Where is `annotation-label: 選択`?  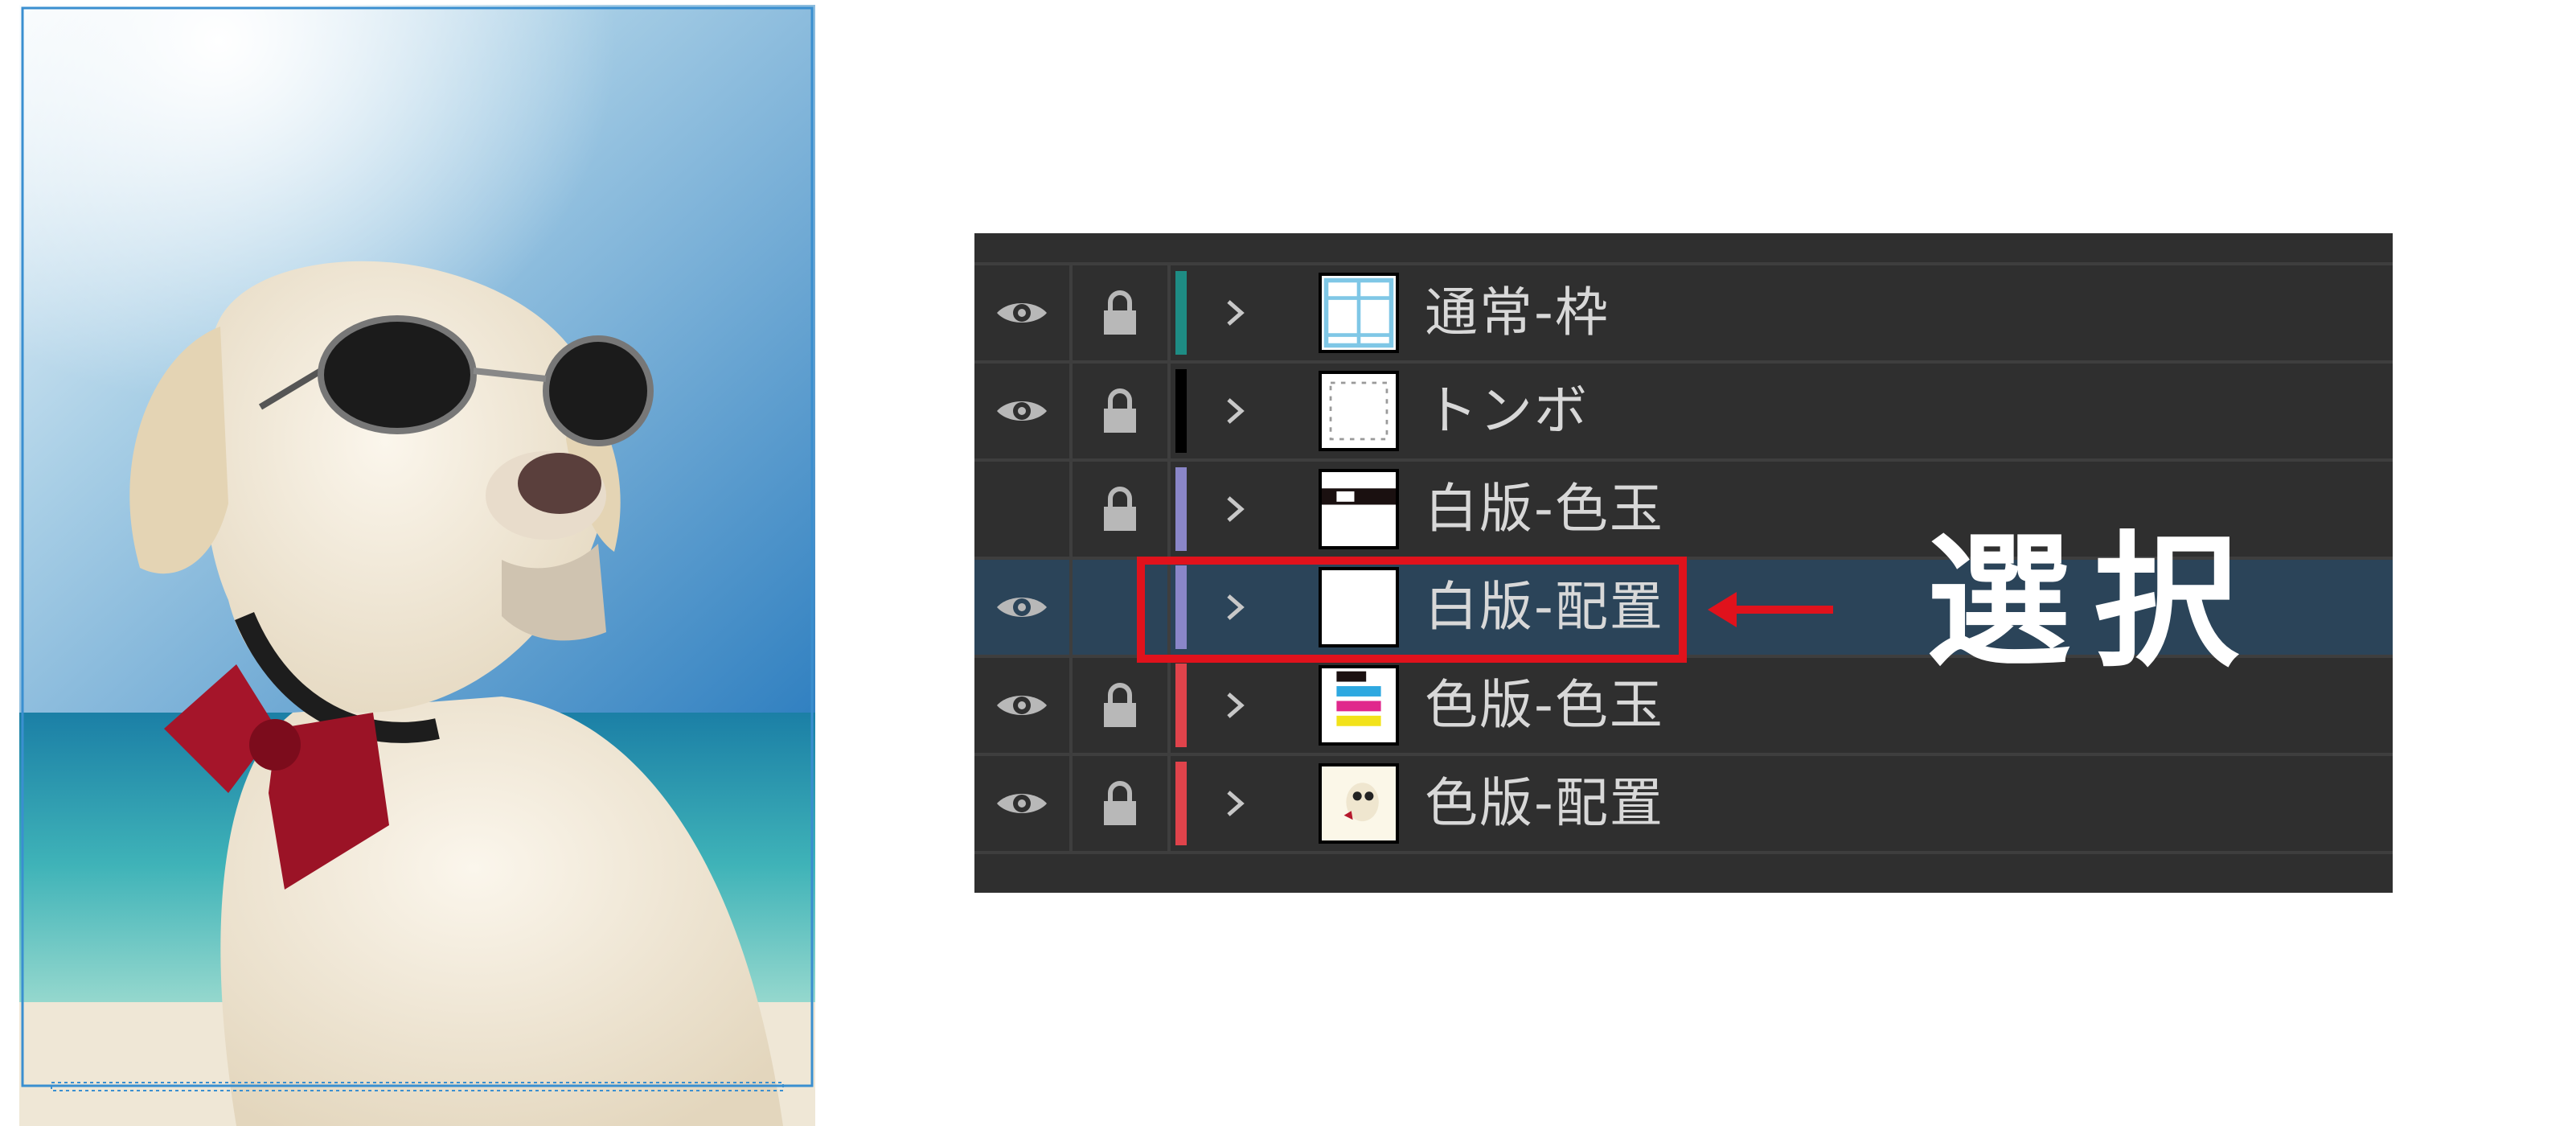 annotation-label: 選択 is located at coordinates (2094, 603).